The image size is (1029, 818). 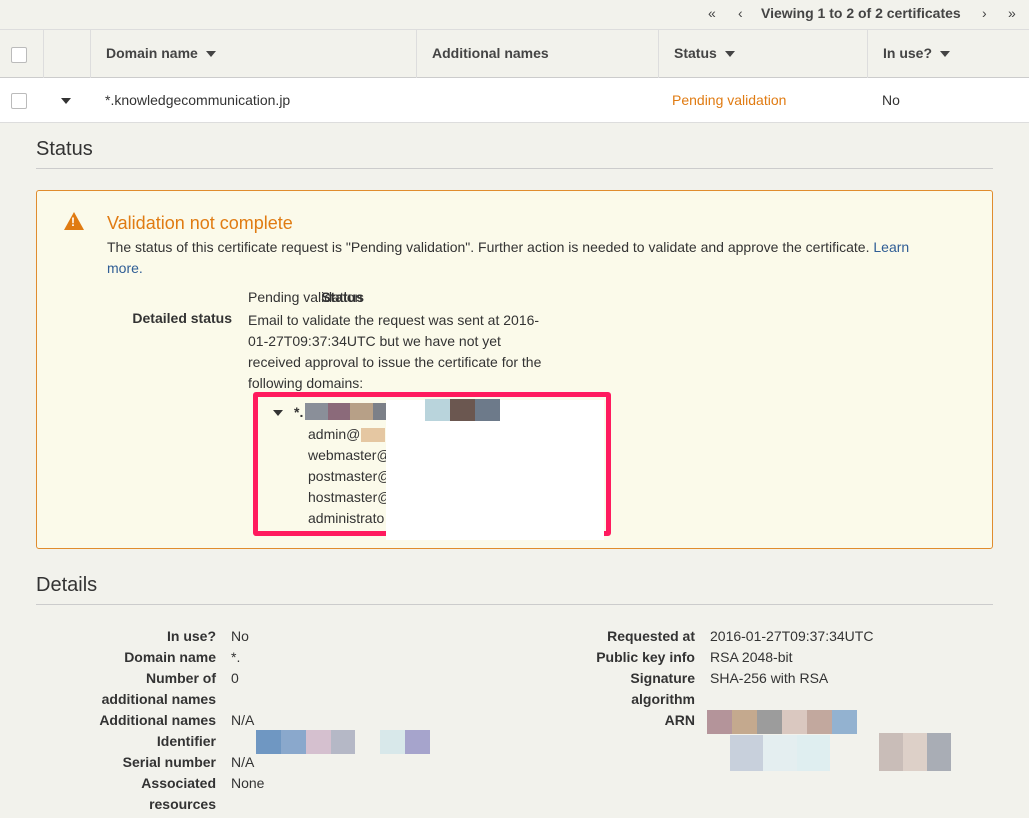 What do you see at coordinates (152, 53) in the screenshot?
I see `column-domain-name-label: Domain name` at bounding box center [152, 53].